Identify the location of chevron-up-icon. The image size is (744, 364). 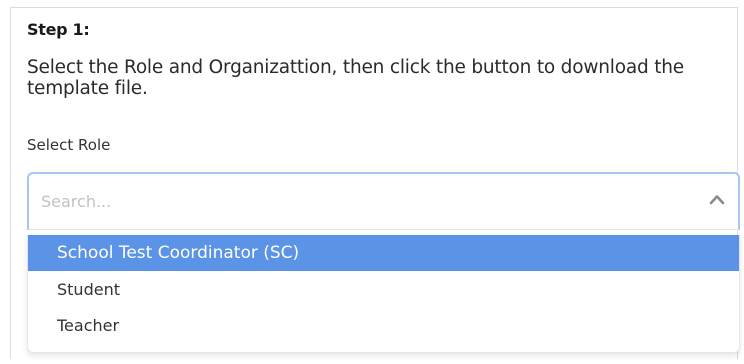
(717, 199).